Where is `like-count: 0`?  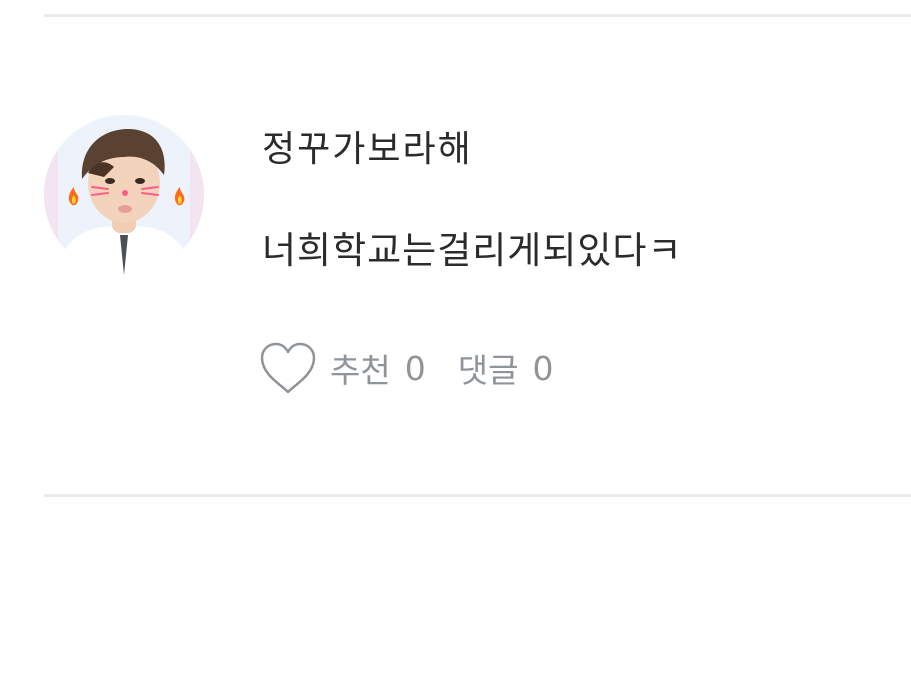 like-count: 0 is located at coordinates (415, 368).